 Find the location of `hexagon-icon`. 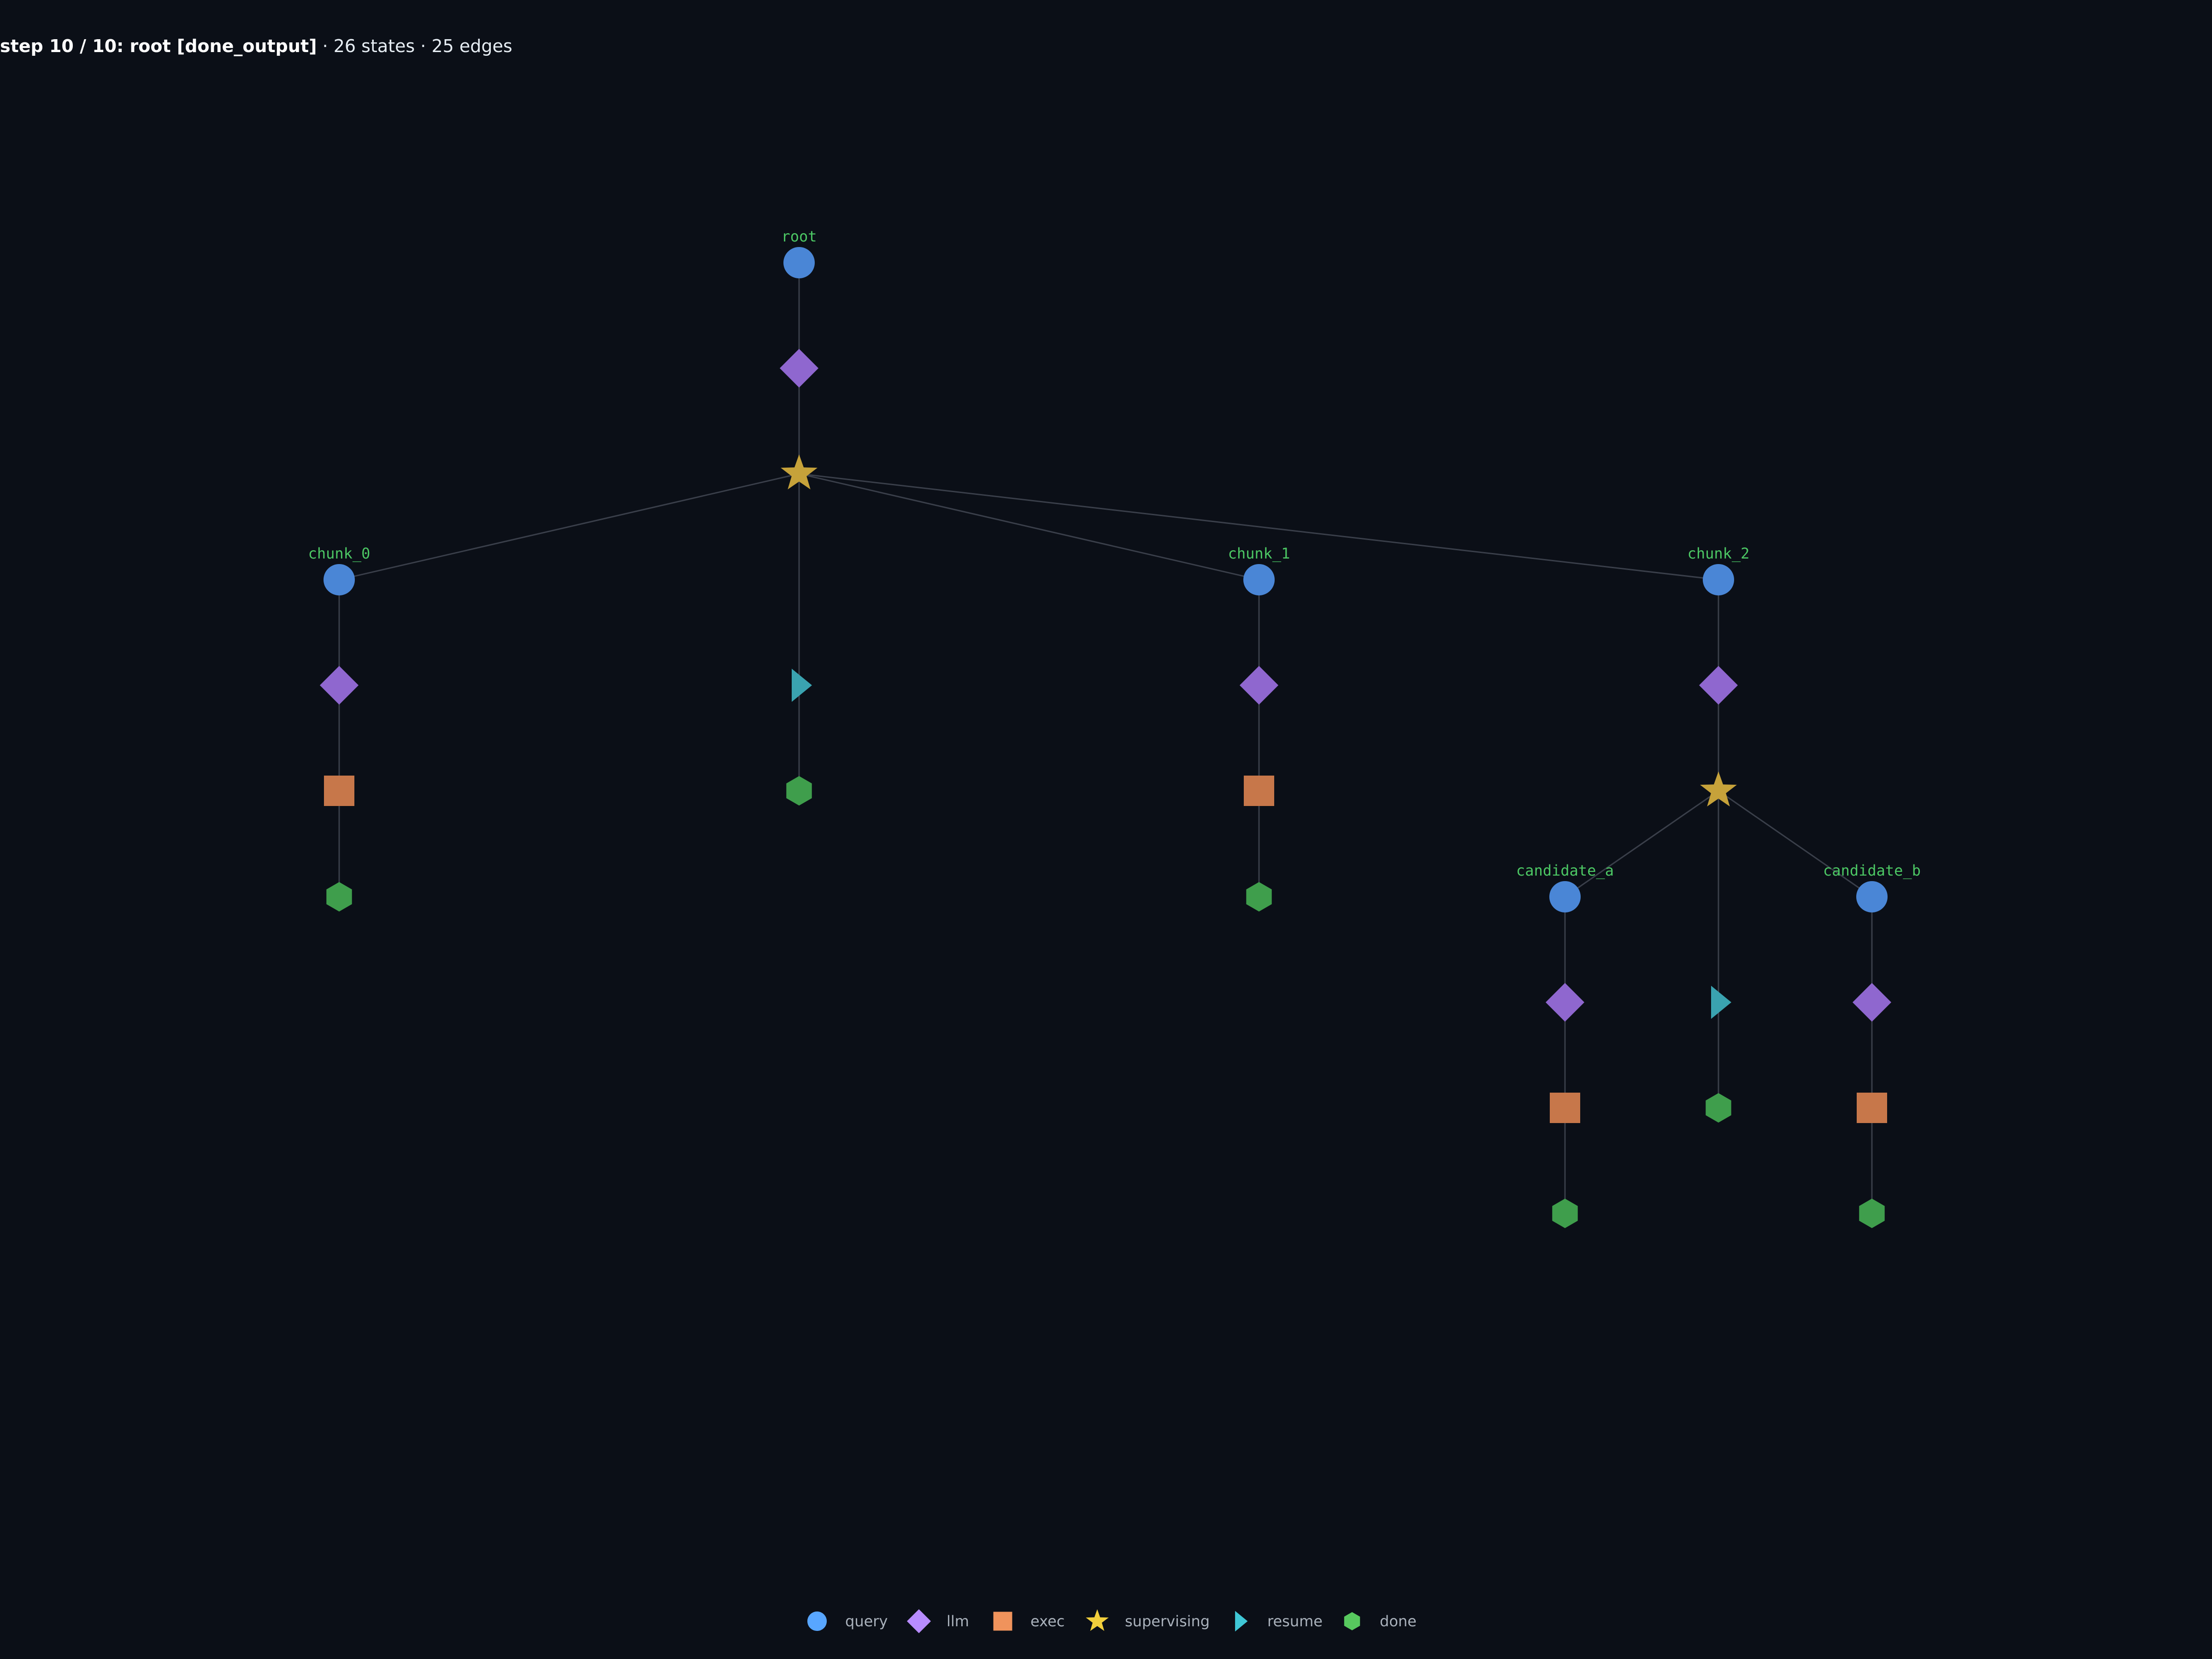

hexagon-icon is located at coordinates (1352, 1621).